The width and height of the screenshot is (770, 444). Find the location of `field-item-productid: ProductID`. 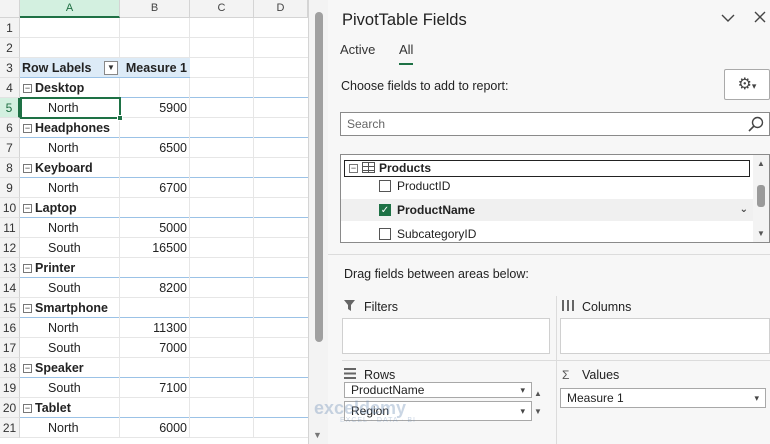

field-item-productid: ProductID is located at coordinates (547, 186).